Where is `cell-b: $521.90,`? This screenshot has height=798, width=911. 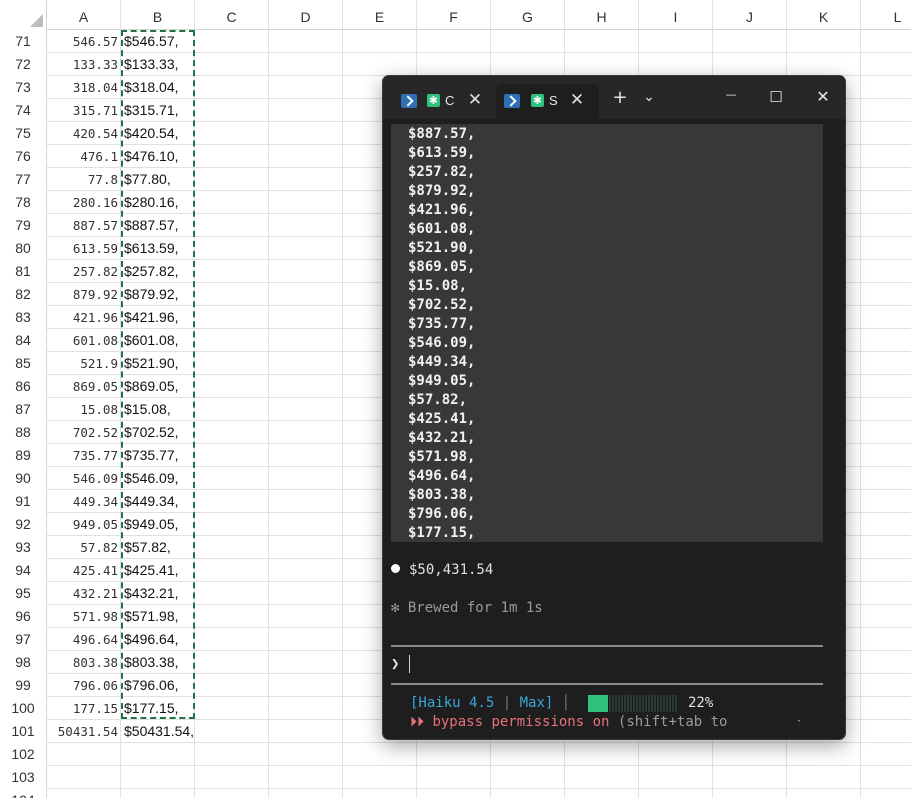 cell-b: $521.90, is located at coordinates (158, 363).